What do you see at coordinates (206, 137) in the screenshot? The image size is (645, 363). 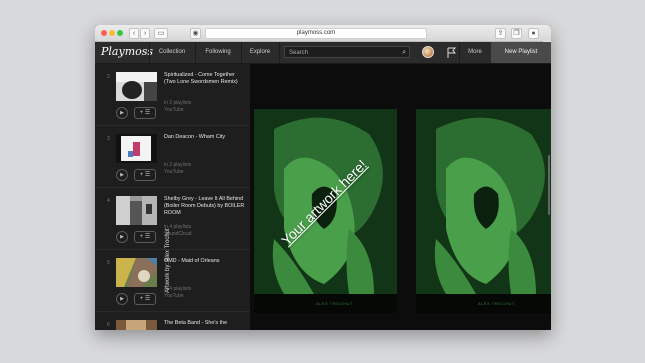 I see `track-title: Dan Deacon - Wham City` at bounding box center [206, 137].